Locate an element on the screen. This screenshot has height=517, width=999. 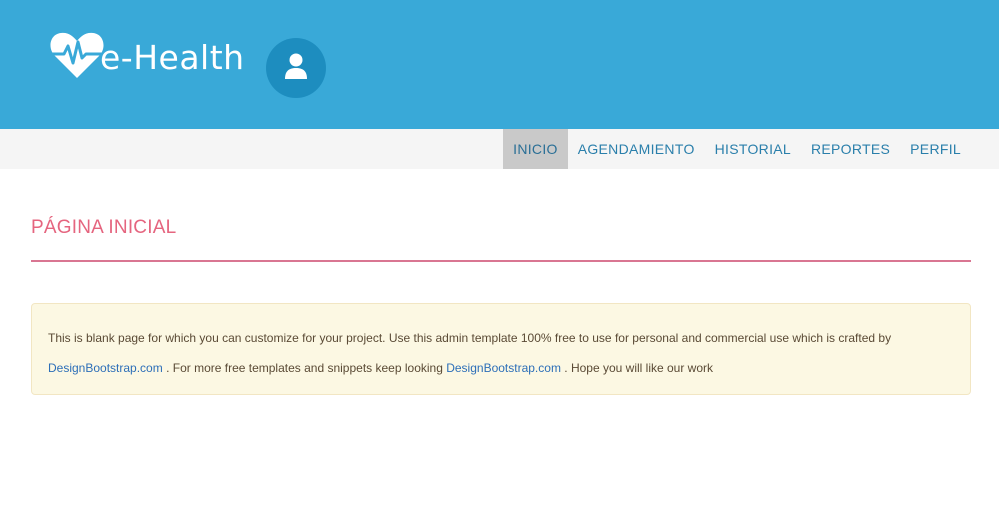
logo-text: e-Health is located at coordinates (172, 57).